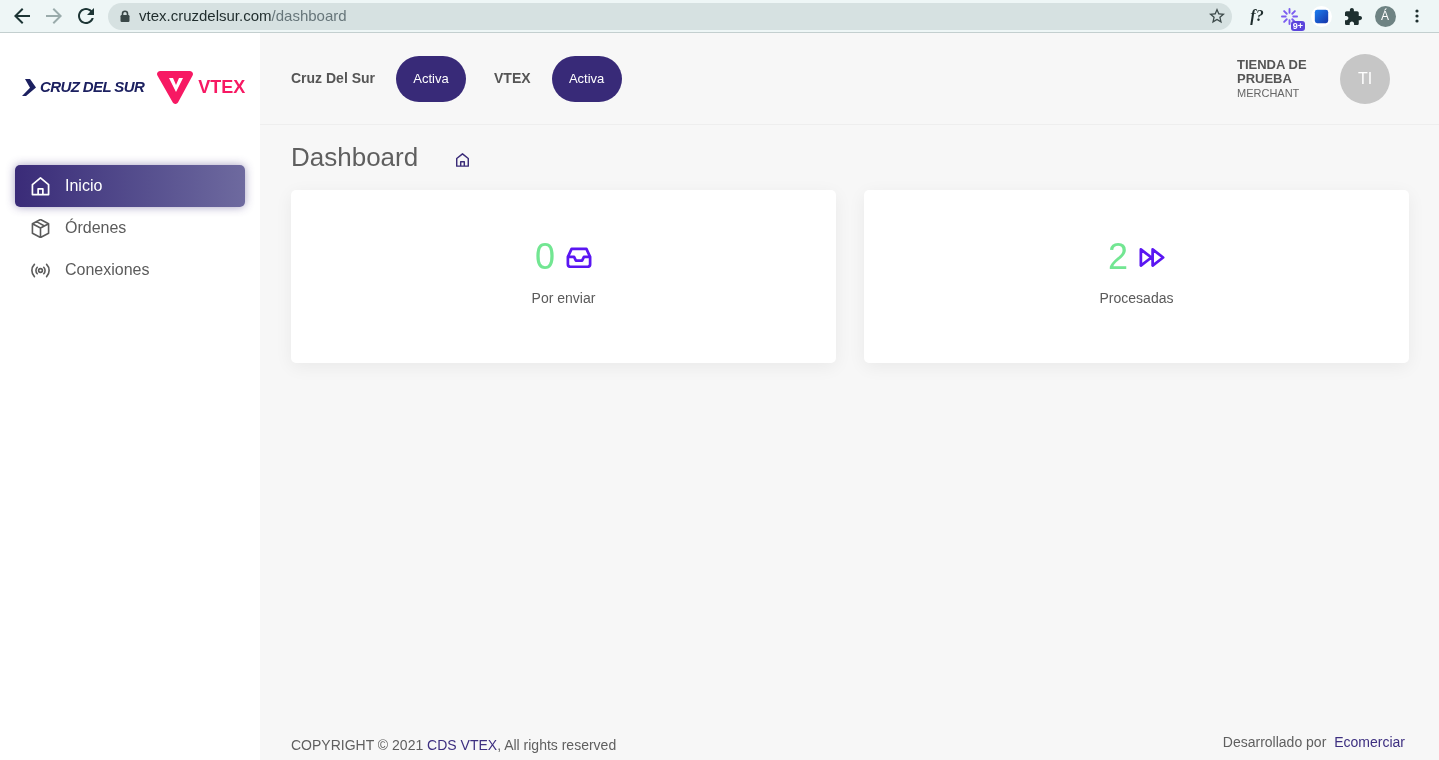  What do you see at coordinates (1313, 742) in the screenshot?
I see `credit-text: Desarrollado por Ecomerciar` at bounding box center [1313, 742].